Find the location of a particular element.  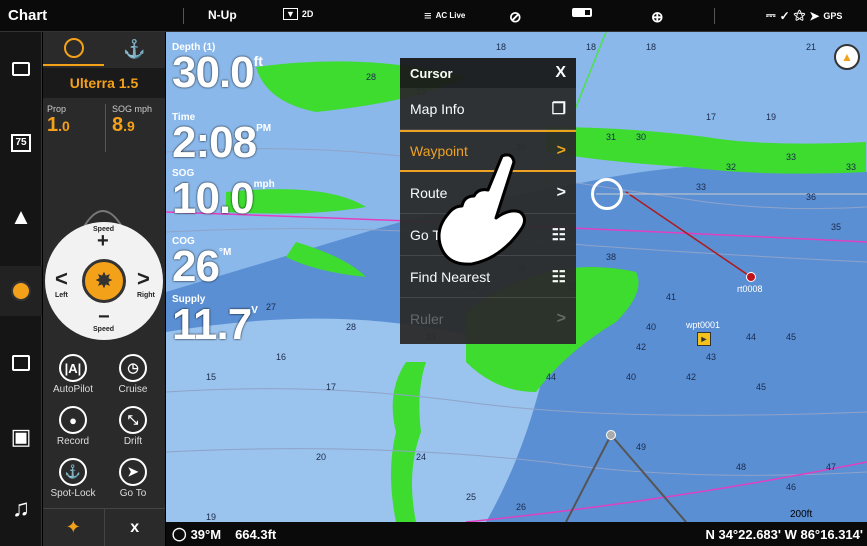

tab-motor is located at coordinates (73, 49).